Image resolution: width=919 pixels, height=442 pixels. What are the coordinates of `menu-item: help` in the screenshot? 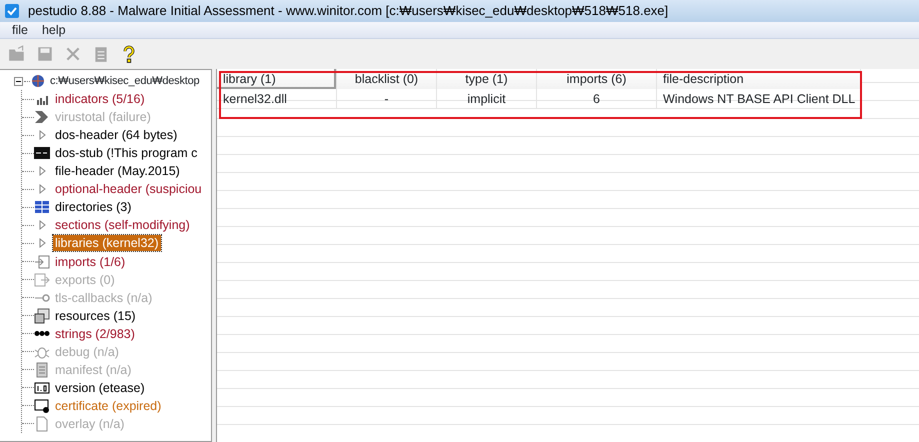 It's located at (54, 30).